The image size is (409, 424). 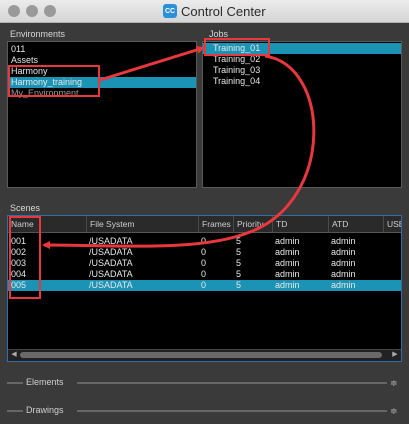 What do you see at coordinates (395, 355) in the screenshot?
I see `scroll-right-arrow-icon: ▶` at bounding box center [395, 355].